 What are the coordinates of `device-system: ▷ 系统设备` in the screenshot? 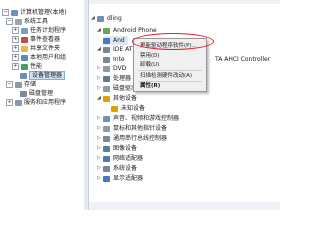 It's located at (117, 168).